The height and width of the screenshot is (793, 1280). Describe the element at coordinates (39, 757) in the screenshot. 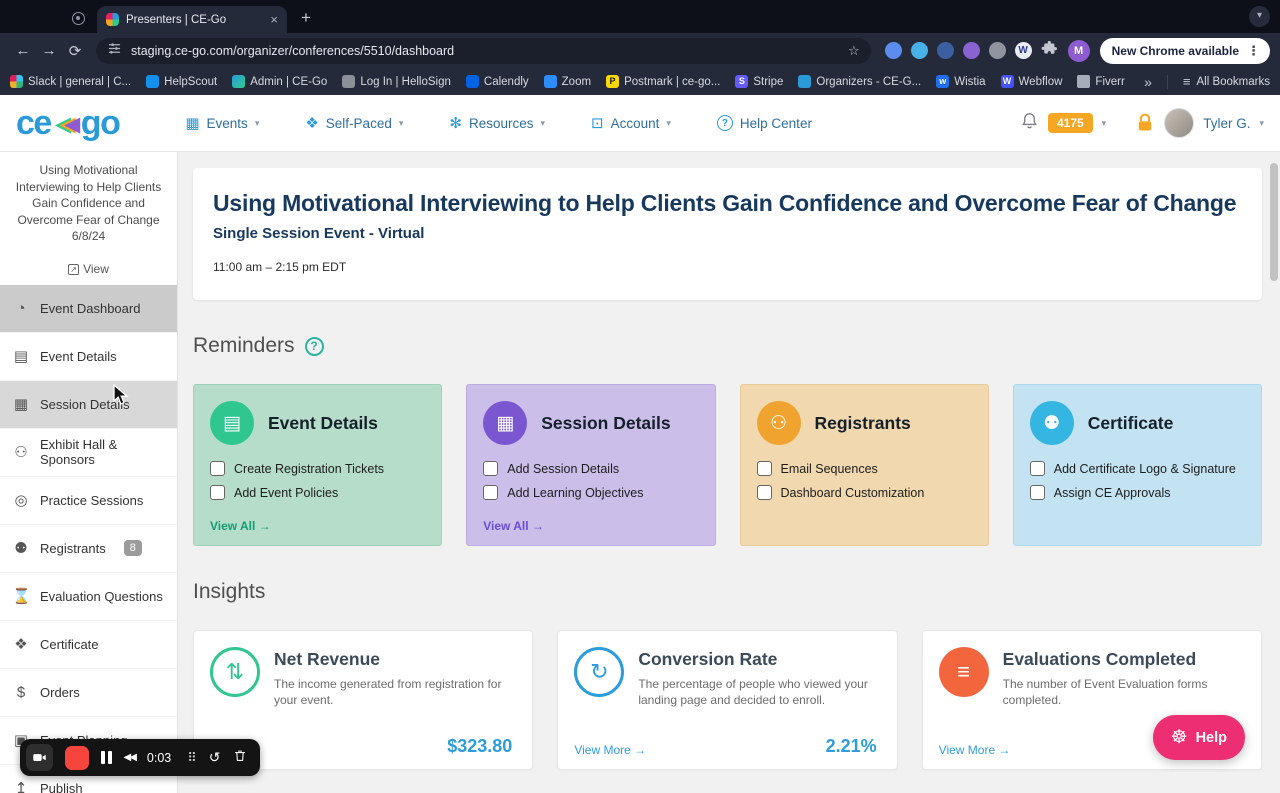

I see `camera-icon` at that location.